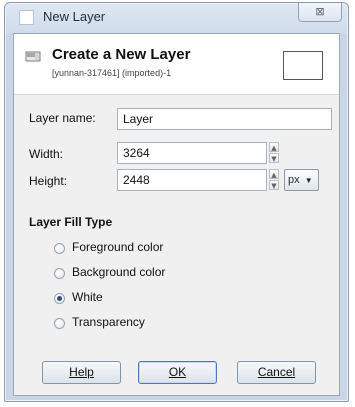  What do you see at coordinates (303, 65) in the screenshot?
I see `layer-preview` at bounding box center [303, 65].